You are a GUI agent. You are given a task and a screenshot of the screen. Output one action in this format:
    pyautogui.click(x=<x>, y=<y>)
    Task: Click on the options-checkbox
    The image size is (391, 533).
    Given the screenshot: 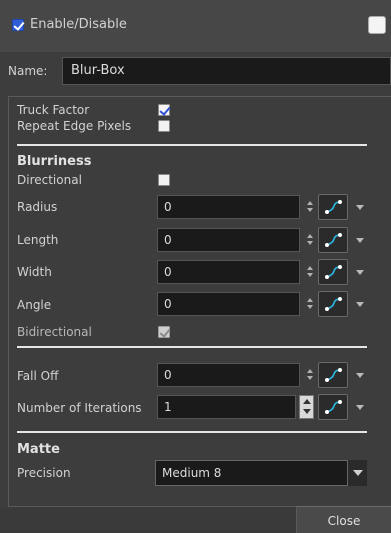 What is the action you would take?
    pyautogui.click(x=377, y=25)
    